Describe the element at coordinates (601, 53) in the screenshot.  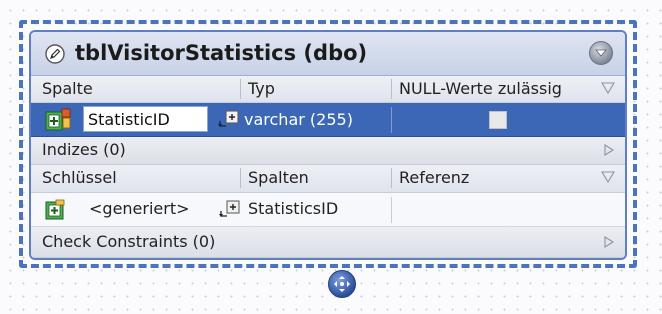
I see `collapse-icon` at that location.